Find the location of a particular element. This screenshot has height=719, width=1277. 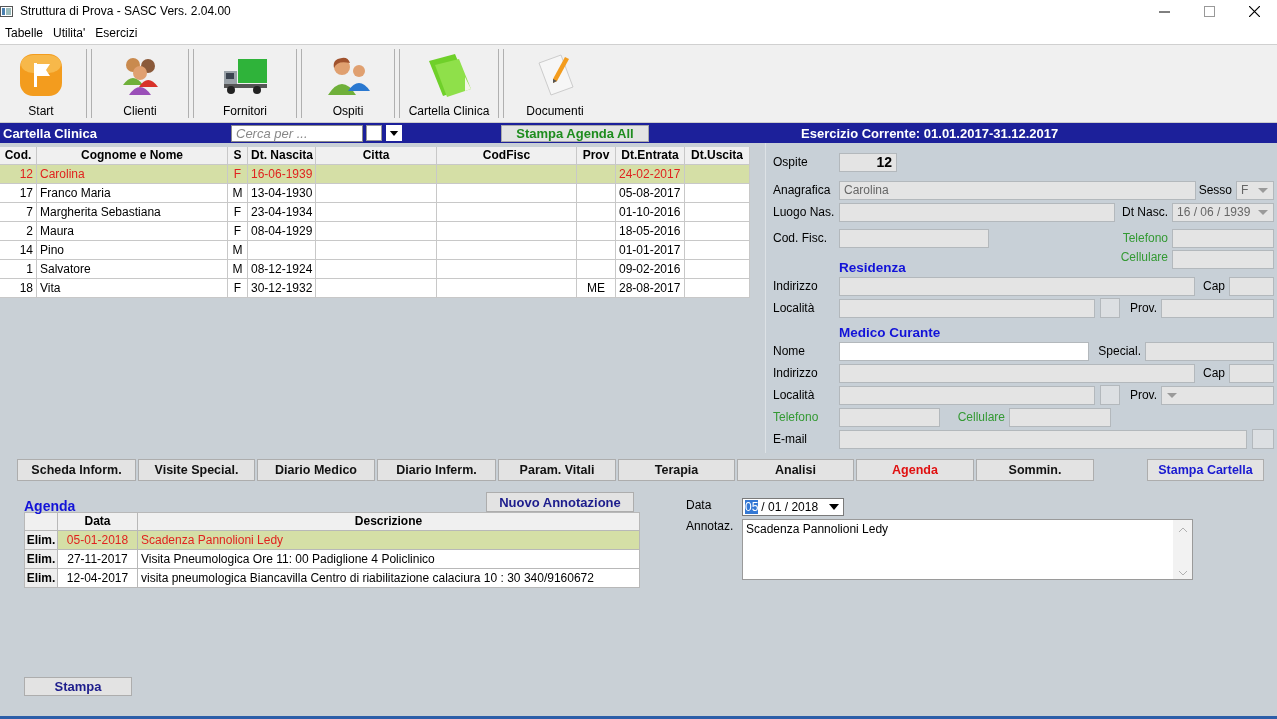

table-cell: ME is located at coordinates (596, 288).